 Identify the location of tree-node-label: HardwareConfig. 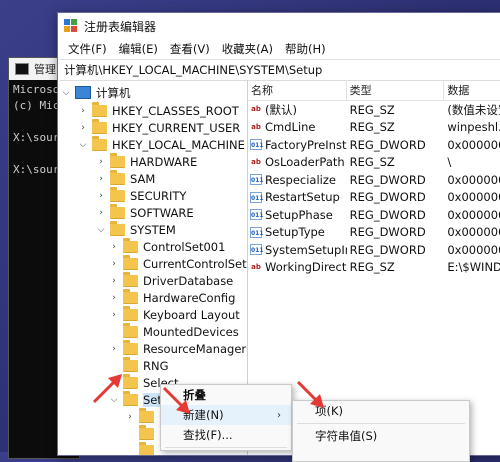
(189, 297).